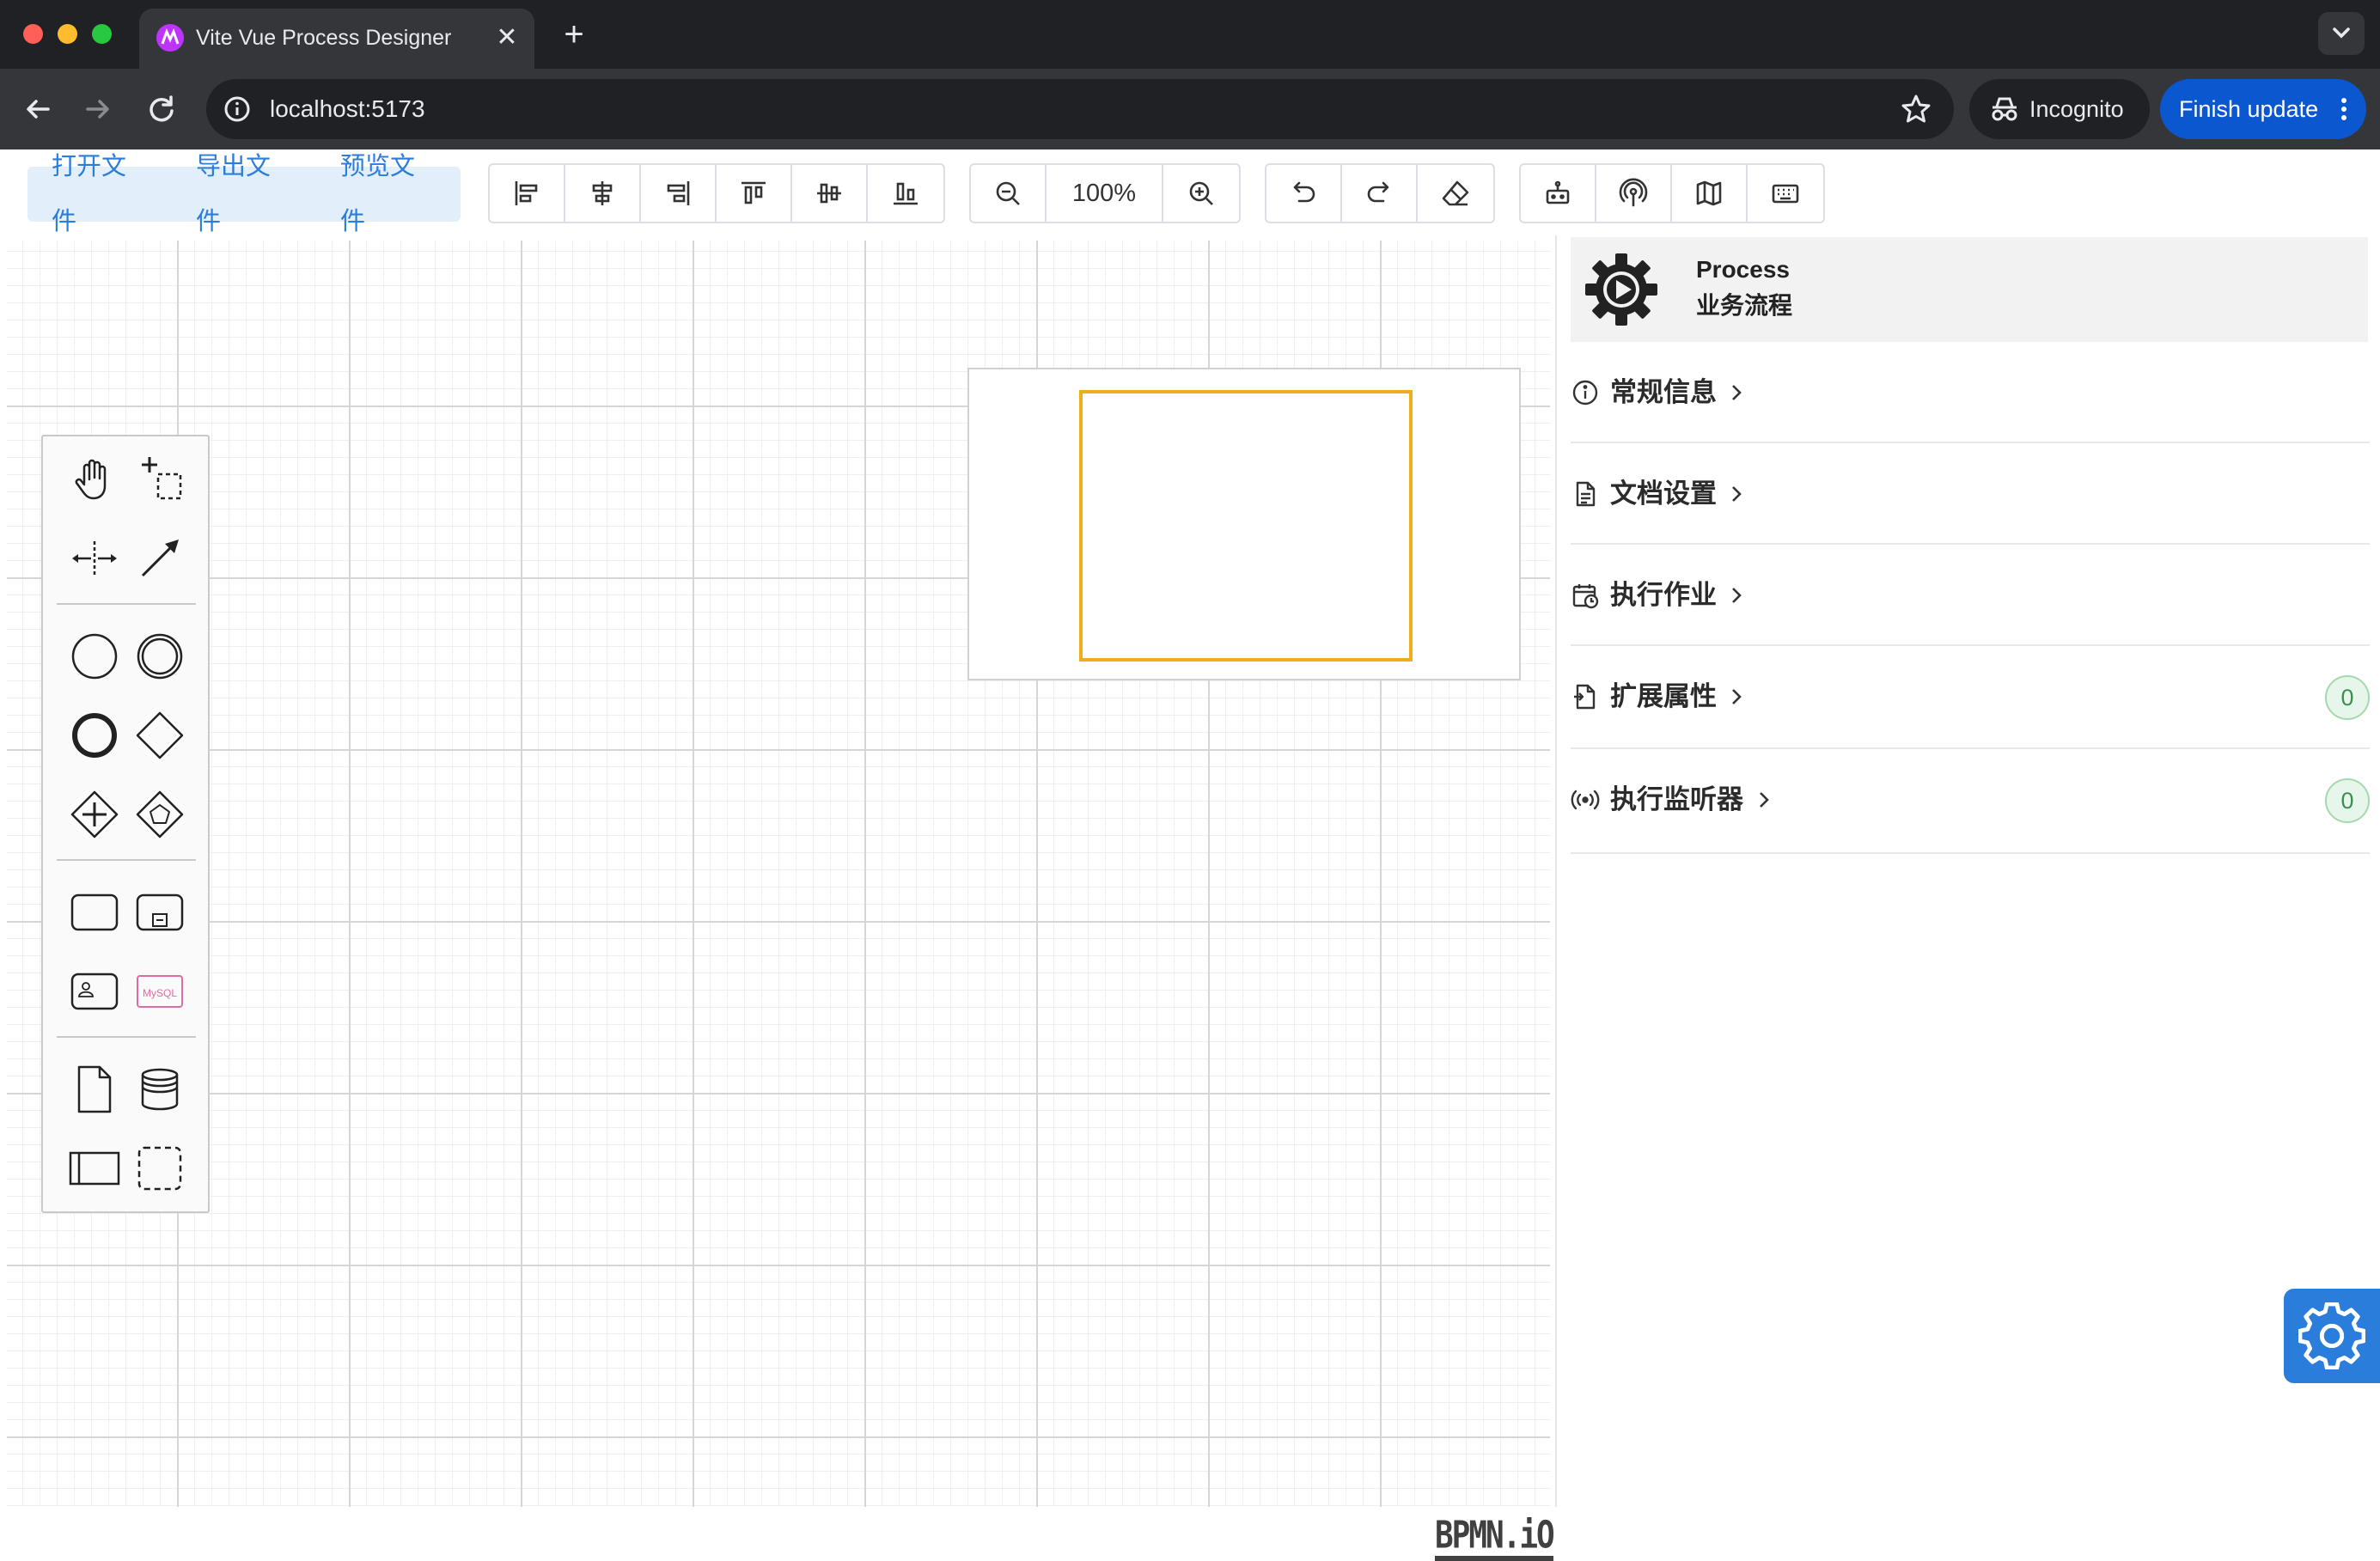  I want to click on keyboard-shortcuts-button, so click(1785, 193).